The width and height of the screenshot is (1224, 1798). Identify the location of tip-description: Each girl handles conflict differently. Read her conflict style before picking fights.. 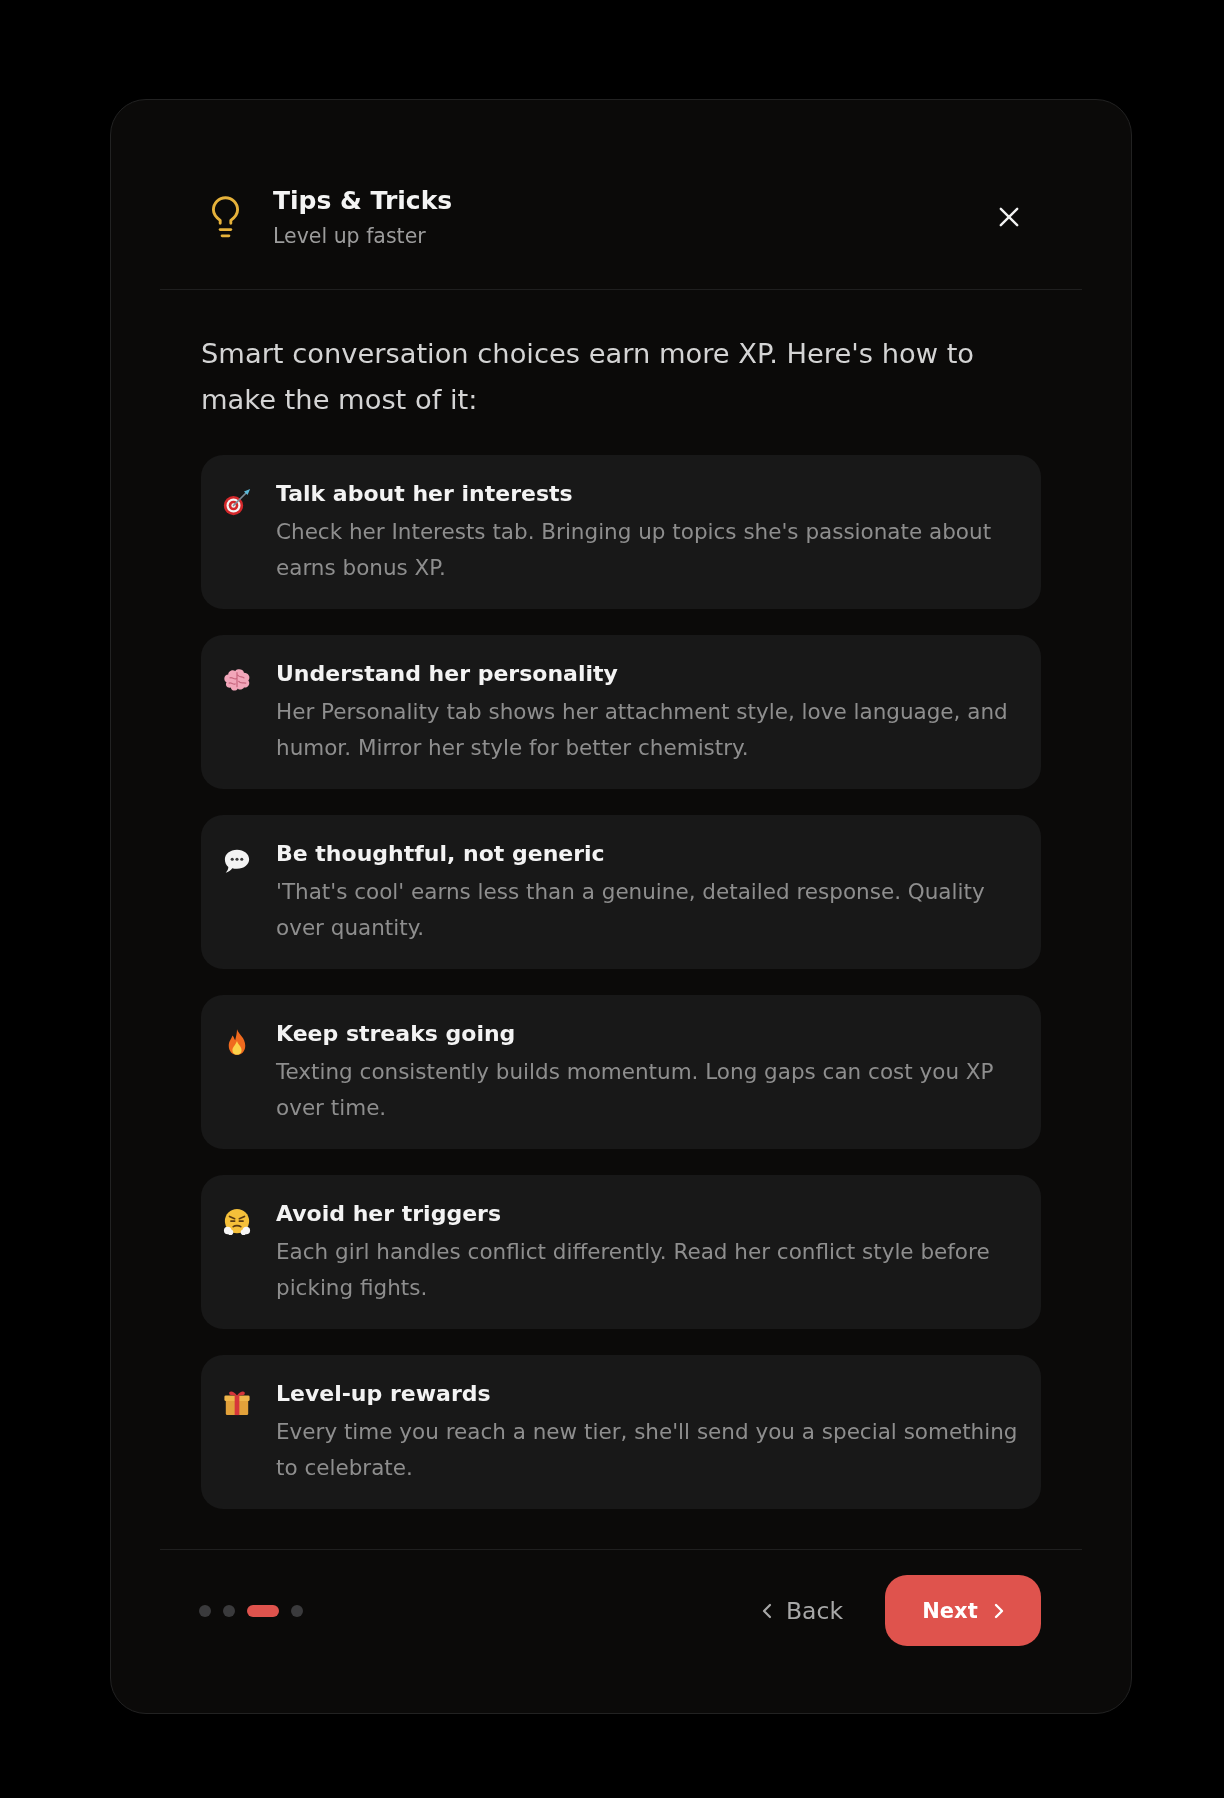
(633, 1270).